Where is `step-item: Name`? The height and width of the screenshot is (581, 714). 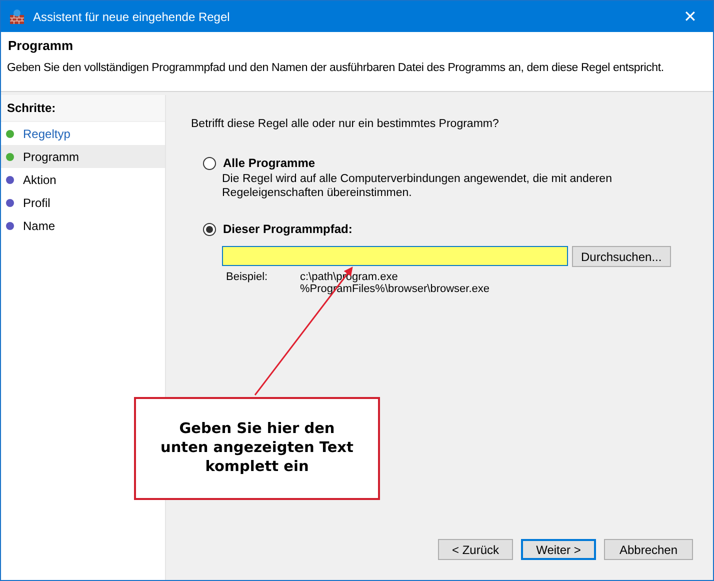 step-item: Name is located at coordinates (83, 225).